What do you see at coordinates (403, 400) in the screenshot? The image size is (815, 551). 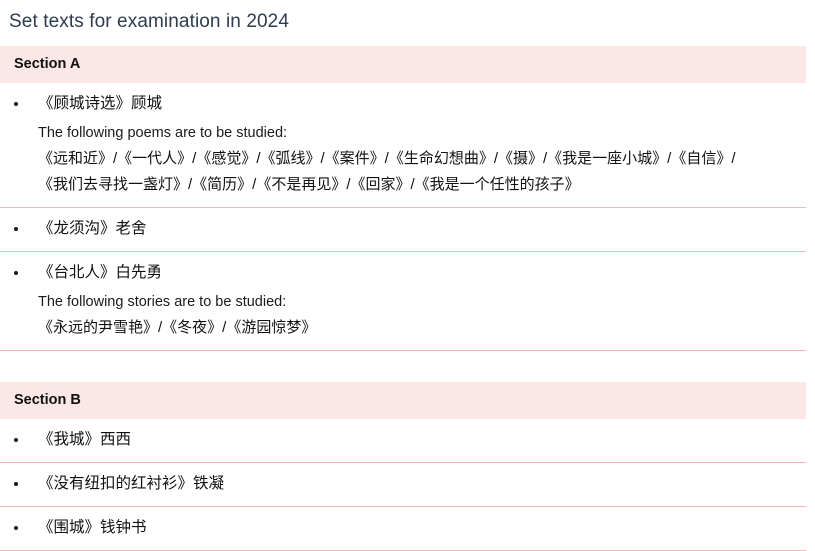 I see `section-b-header: Section B` at bounding box center [403, 400].